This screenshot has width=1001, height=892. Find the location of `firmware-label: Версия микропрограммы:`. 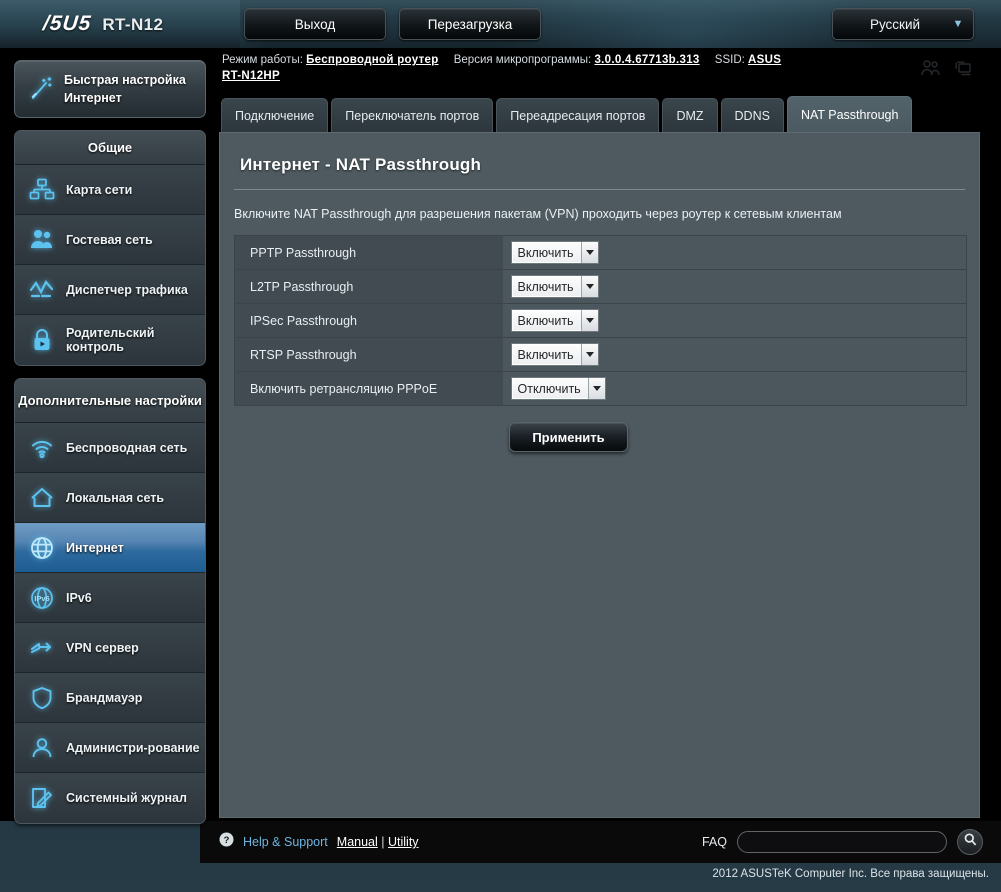

firmware-label: Версия микропрограммы: is located at coordinates (522, 60).